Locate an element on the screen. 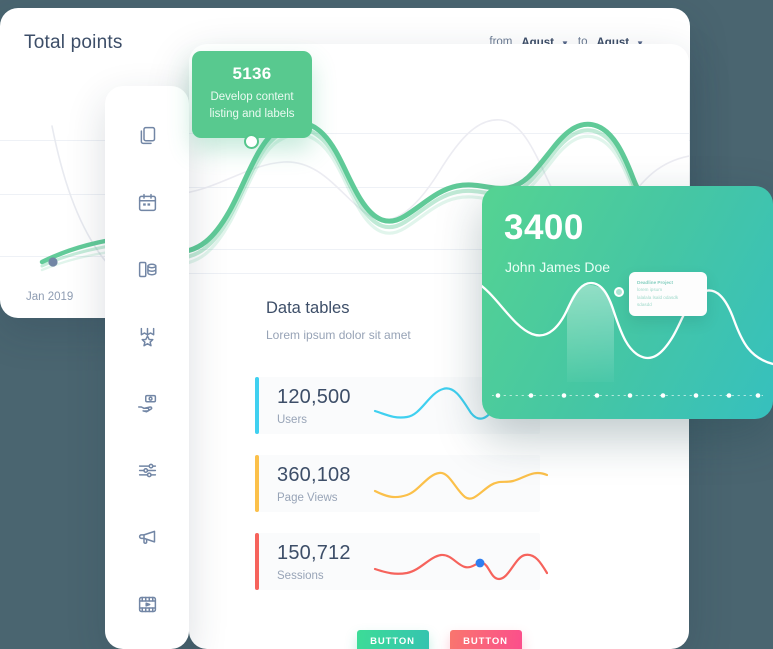 The image size is (773, 649). sidebar-item-awards is located at coordinates (147, 336).